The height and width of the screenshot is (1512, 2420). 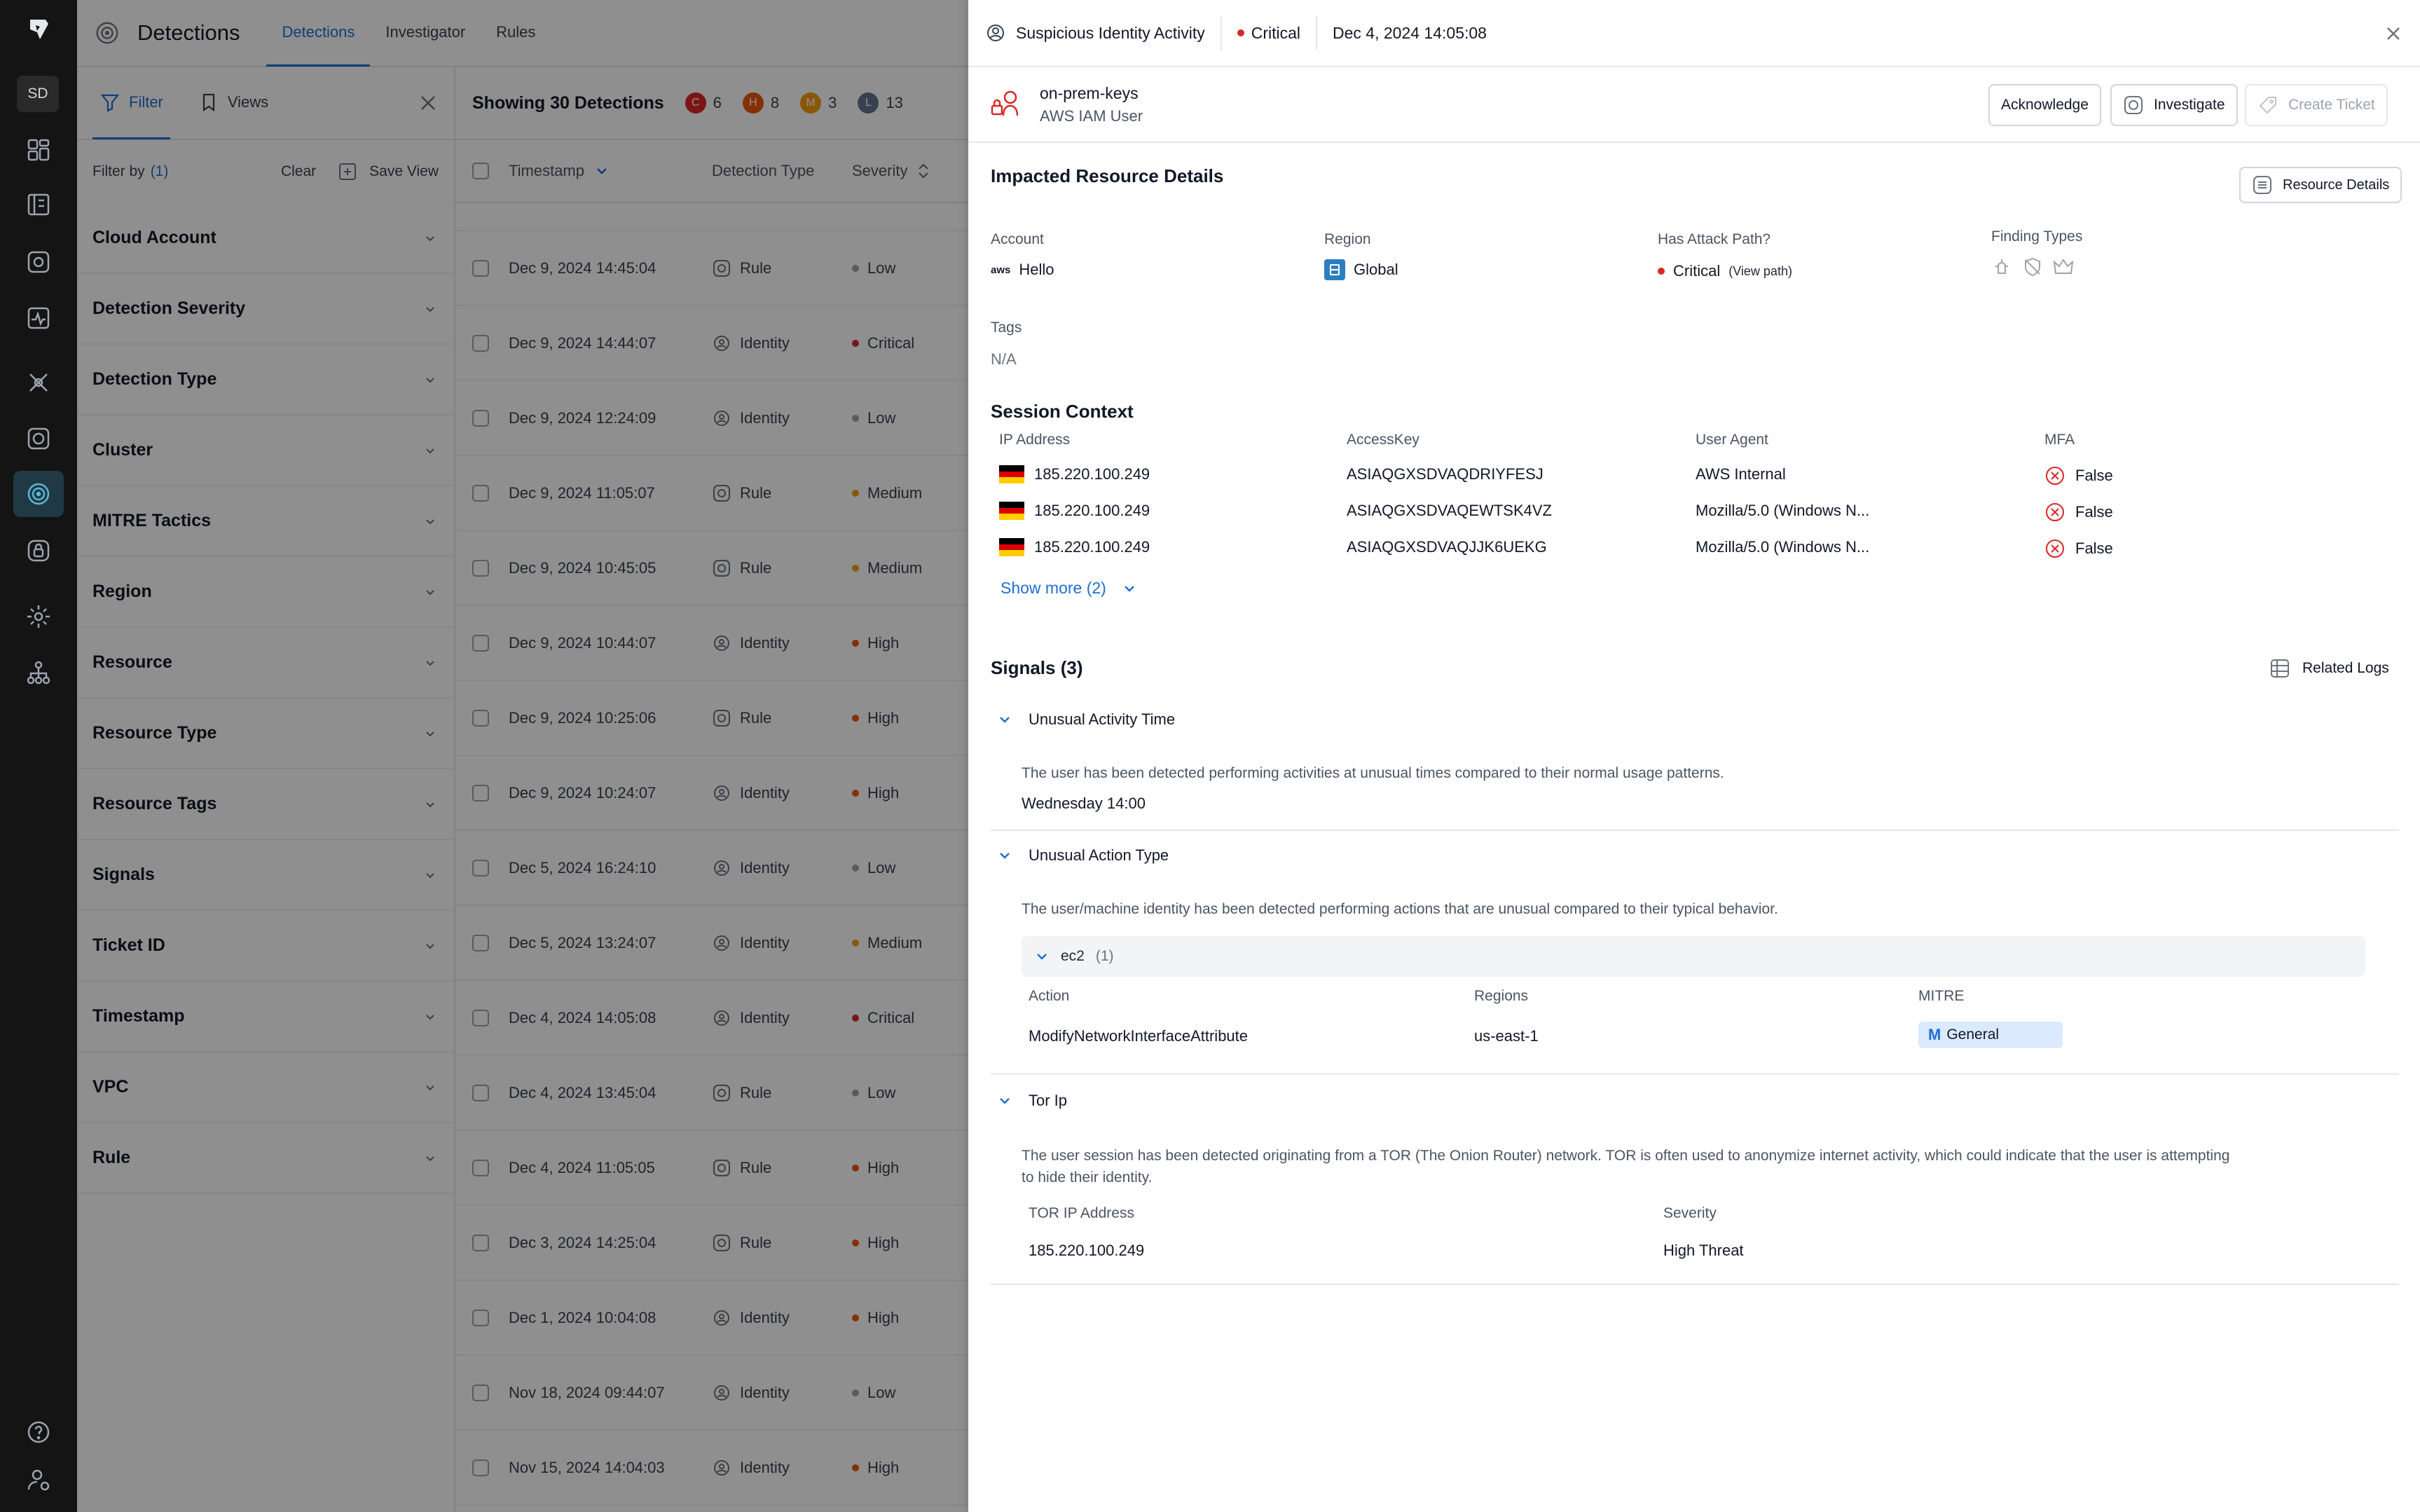 What do you see at coordinates (1011, 547) in the screenshot?
I see `germany-flag-icon` at bounding box center [1011, 547].